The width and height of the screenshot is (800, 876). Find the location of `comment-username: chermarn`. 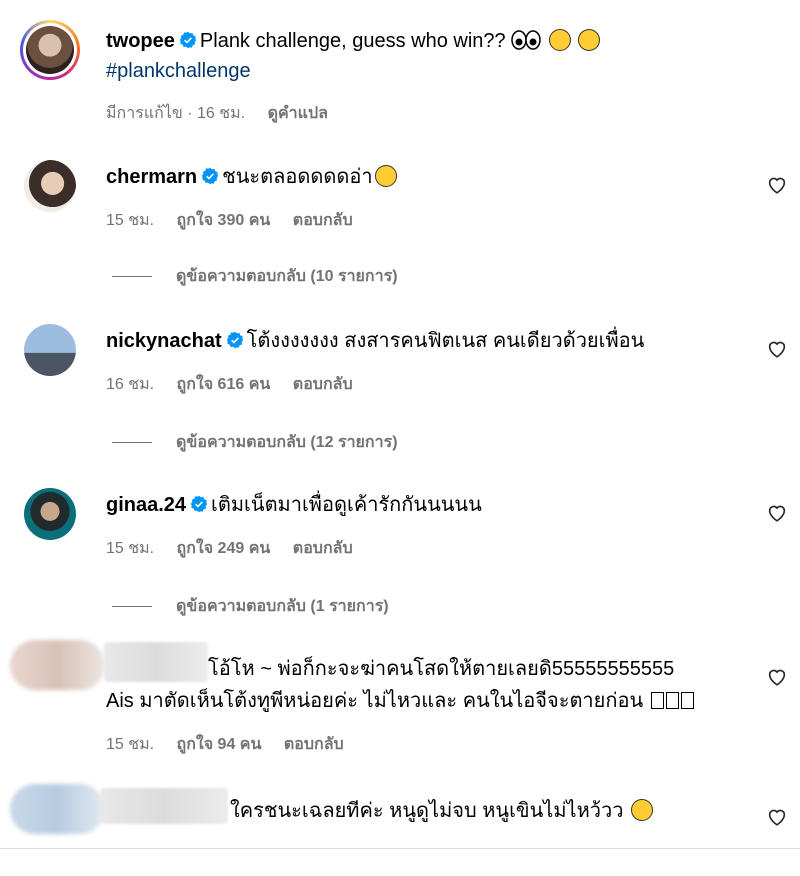

comment-username: chermarn is located at coordinates (151, 177).